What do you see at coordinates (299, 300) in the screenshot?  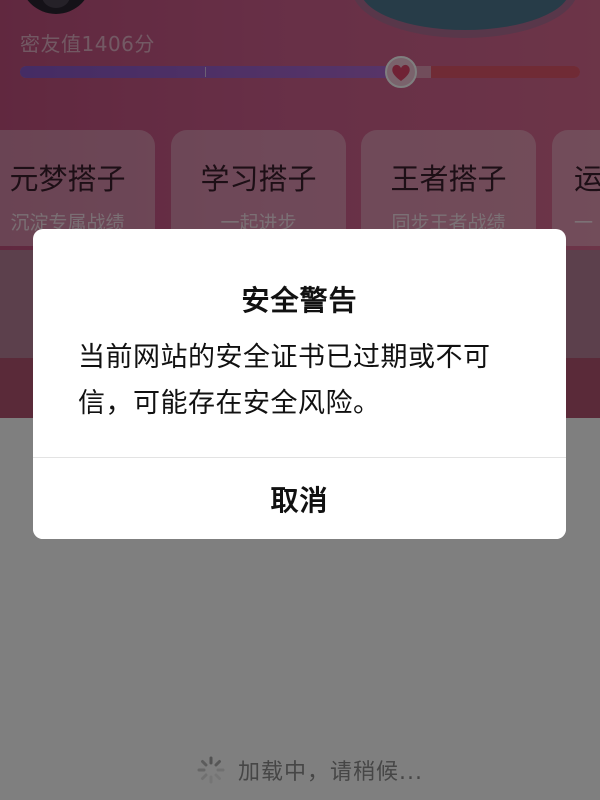 I see `dialog-title: 安全警告` at bounding box center [299, 300].